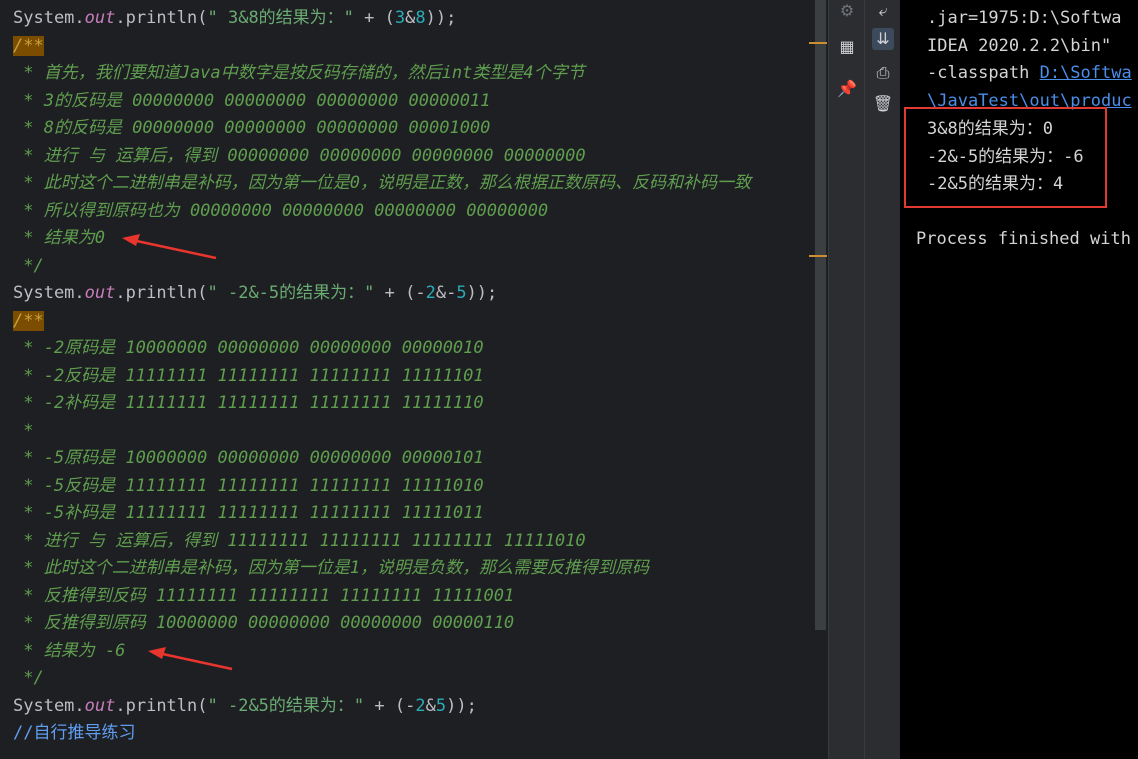  What do you see at coordinates (820, 315) in the screenshot?
I see `editor-scrollbar` at bounding box center [820, 315].